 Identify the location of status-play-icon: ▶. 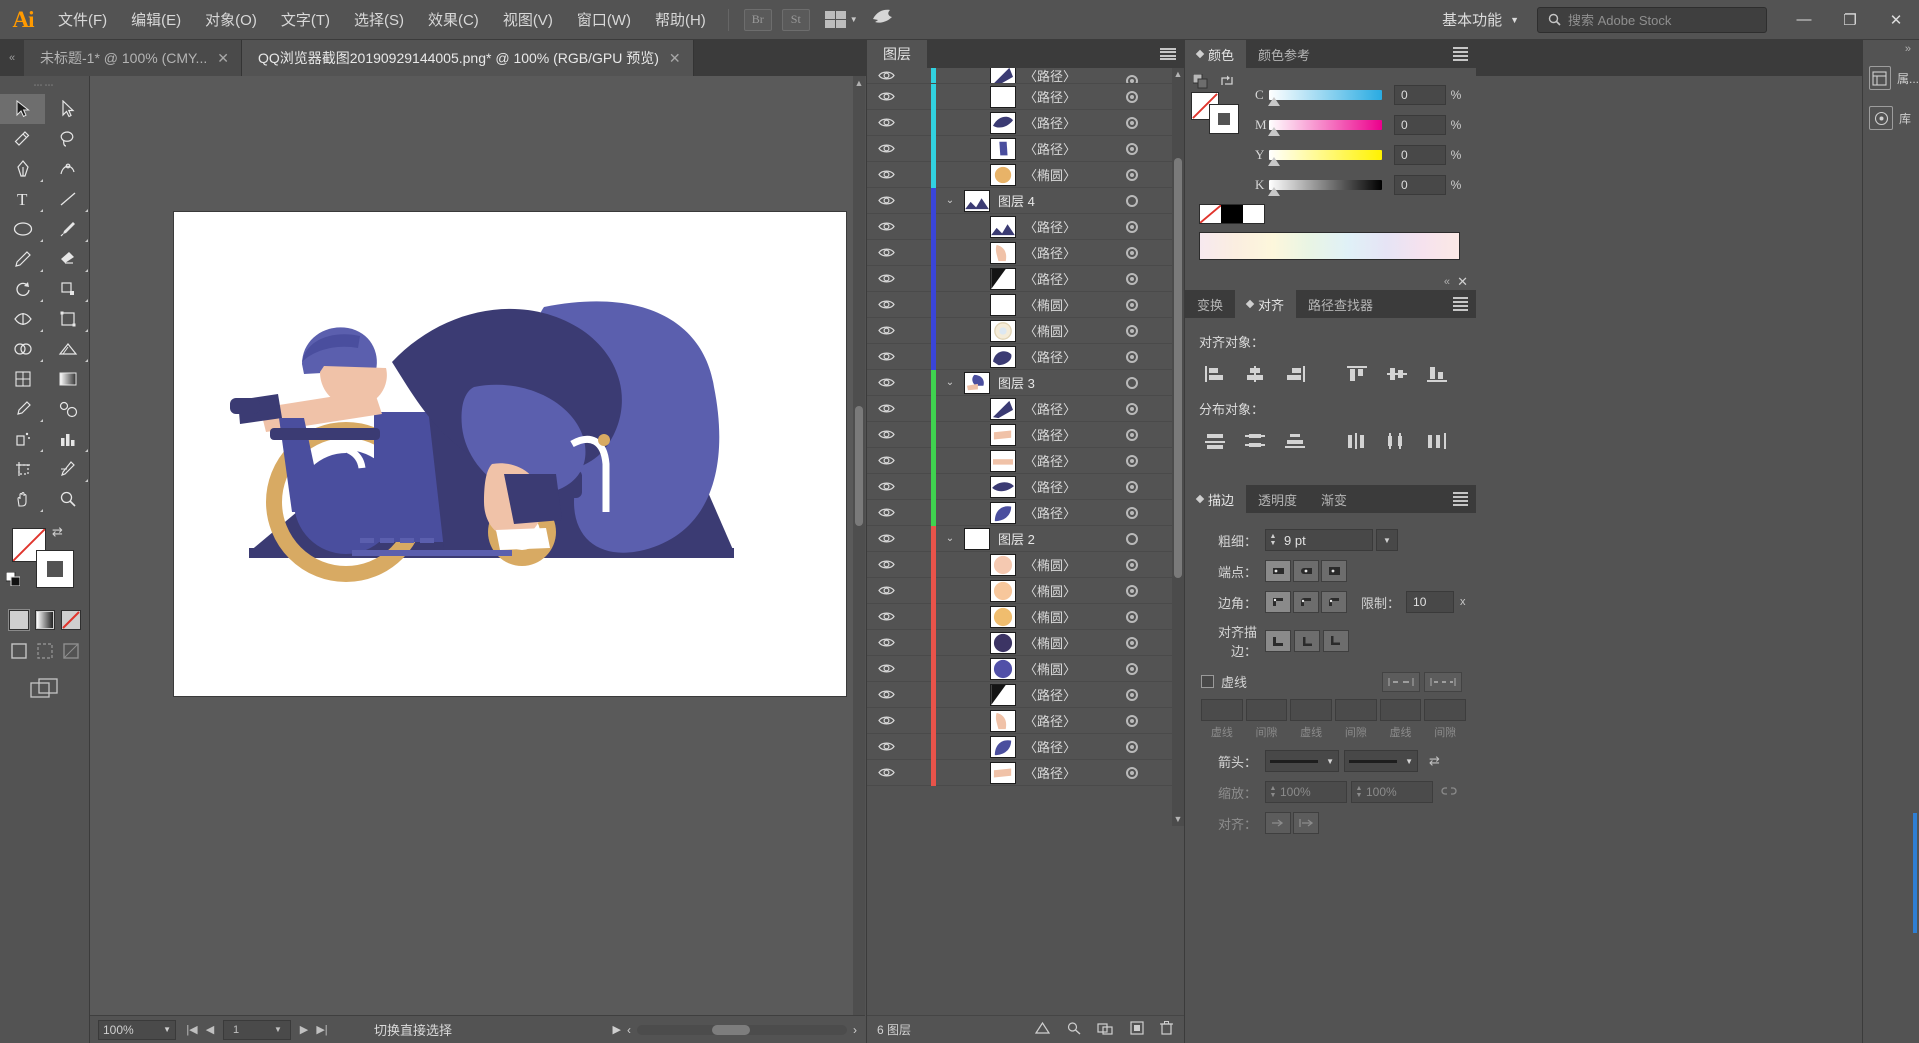
(617, 1029).